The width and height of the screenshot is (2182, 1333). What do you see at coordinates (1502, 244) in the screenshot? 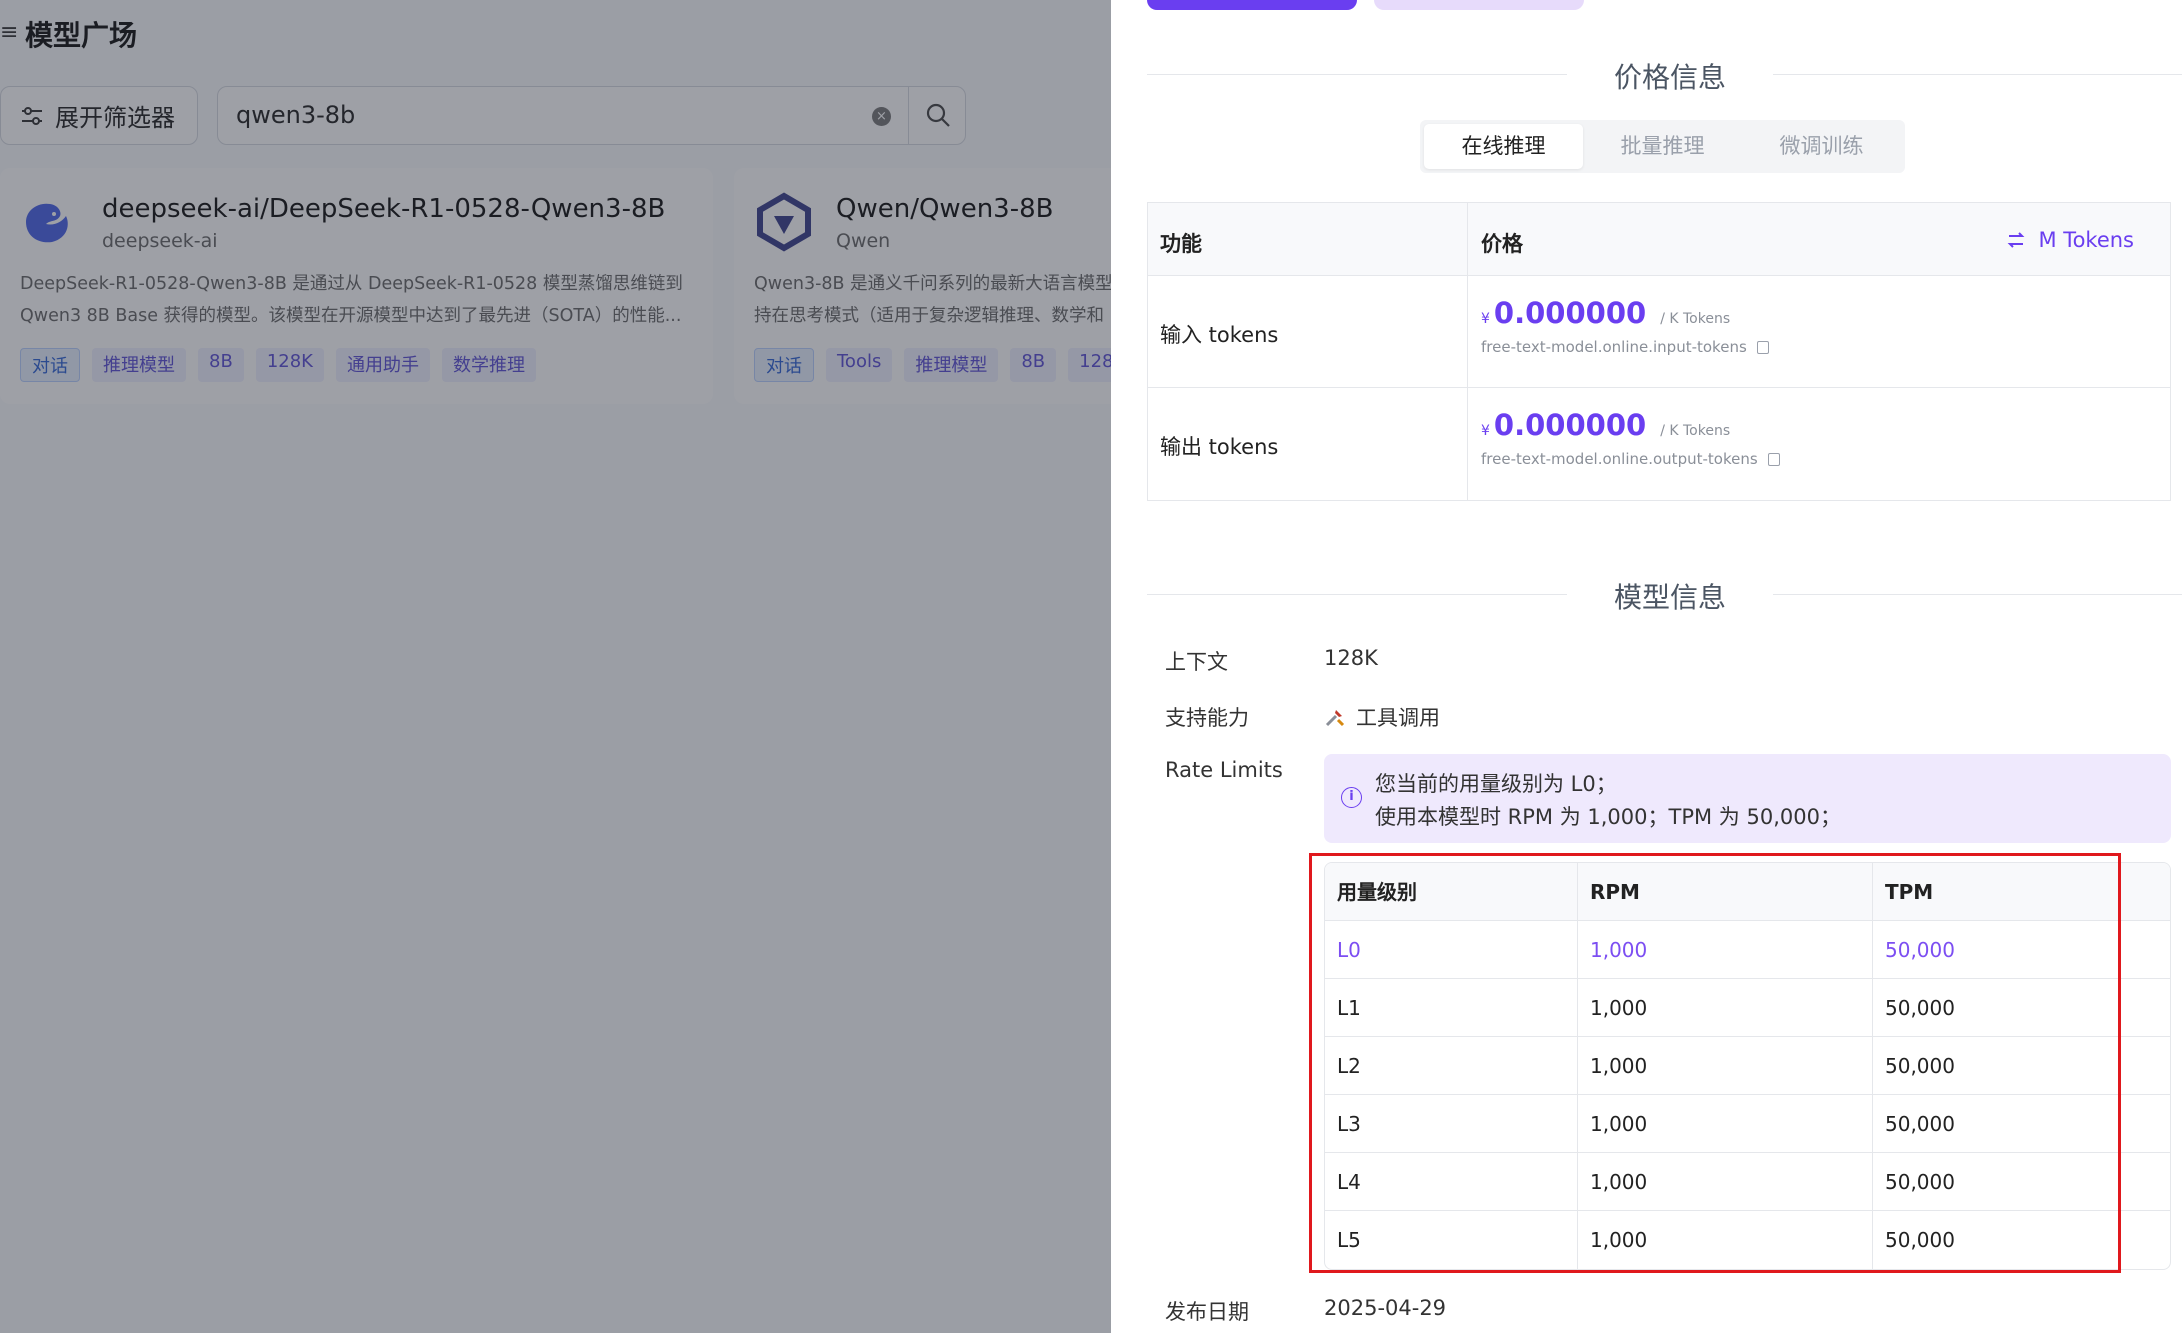
I see `col-price: 价格` at bounding box center [1502, 244].